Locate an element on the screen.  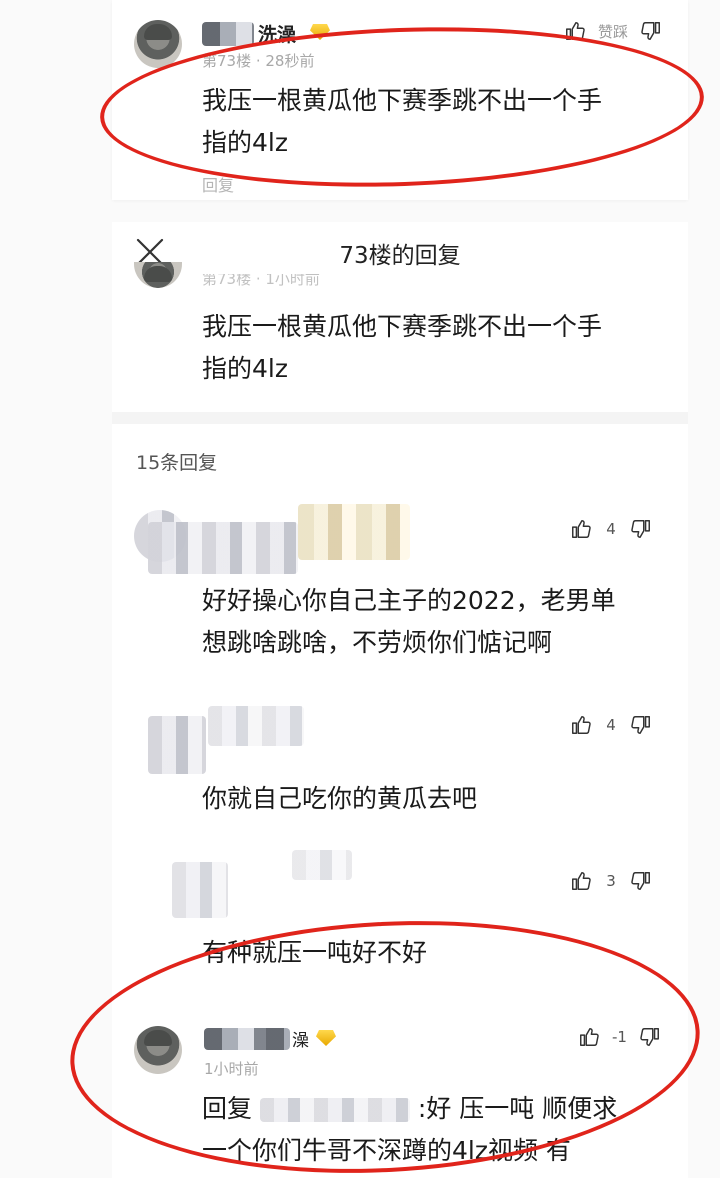
like-count: 3 is located at coordinates (611, 881).